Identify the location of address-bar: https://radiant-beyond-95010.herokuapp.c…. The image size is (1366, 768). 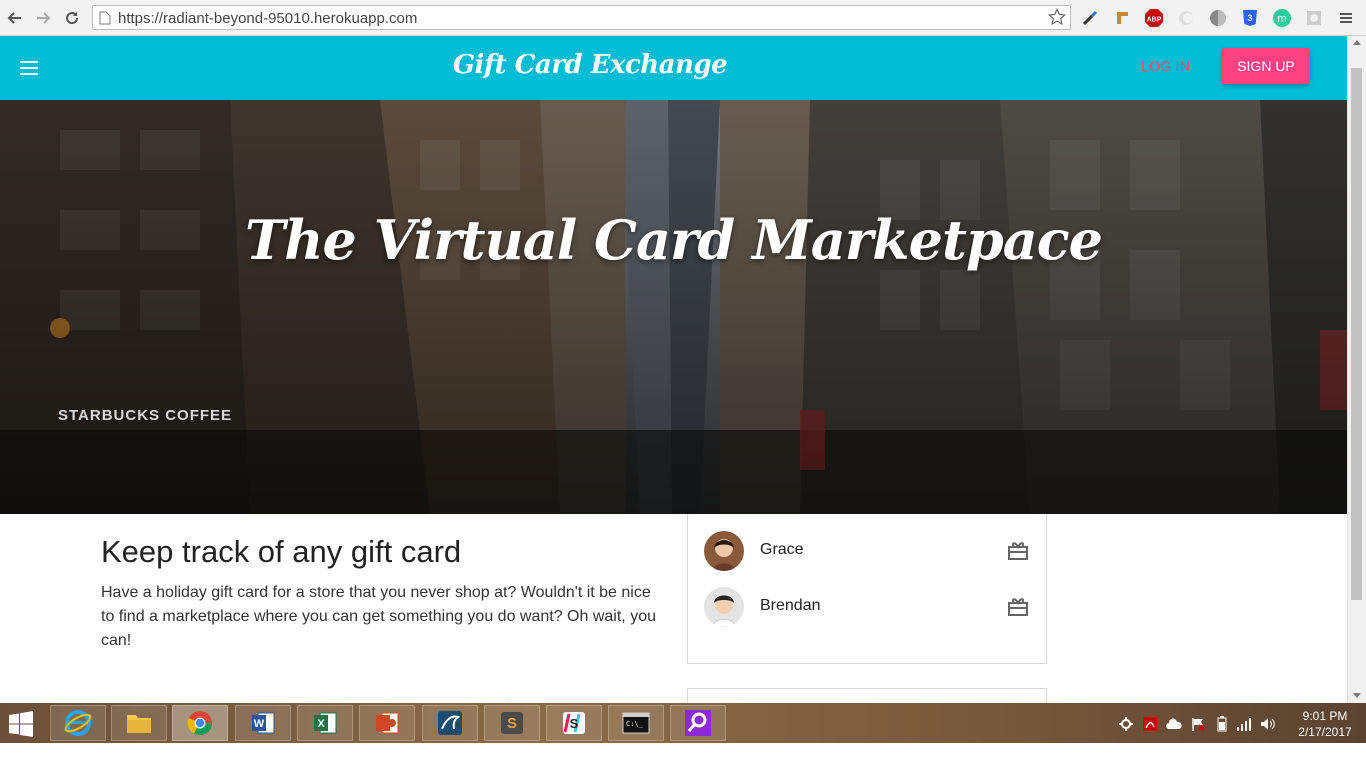
(581, 17).